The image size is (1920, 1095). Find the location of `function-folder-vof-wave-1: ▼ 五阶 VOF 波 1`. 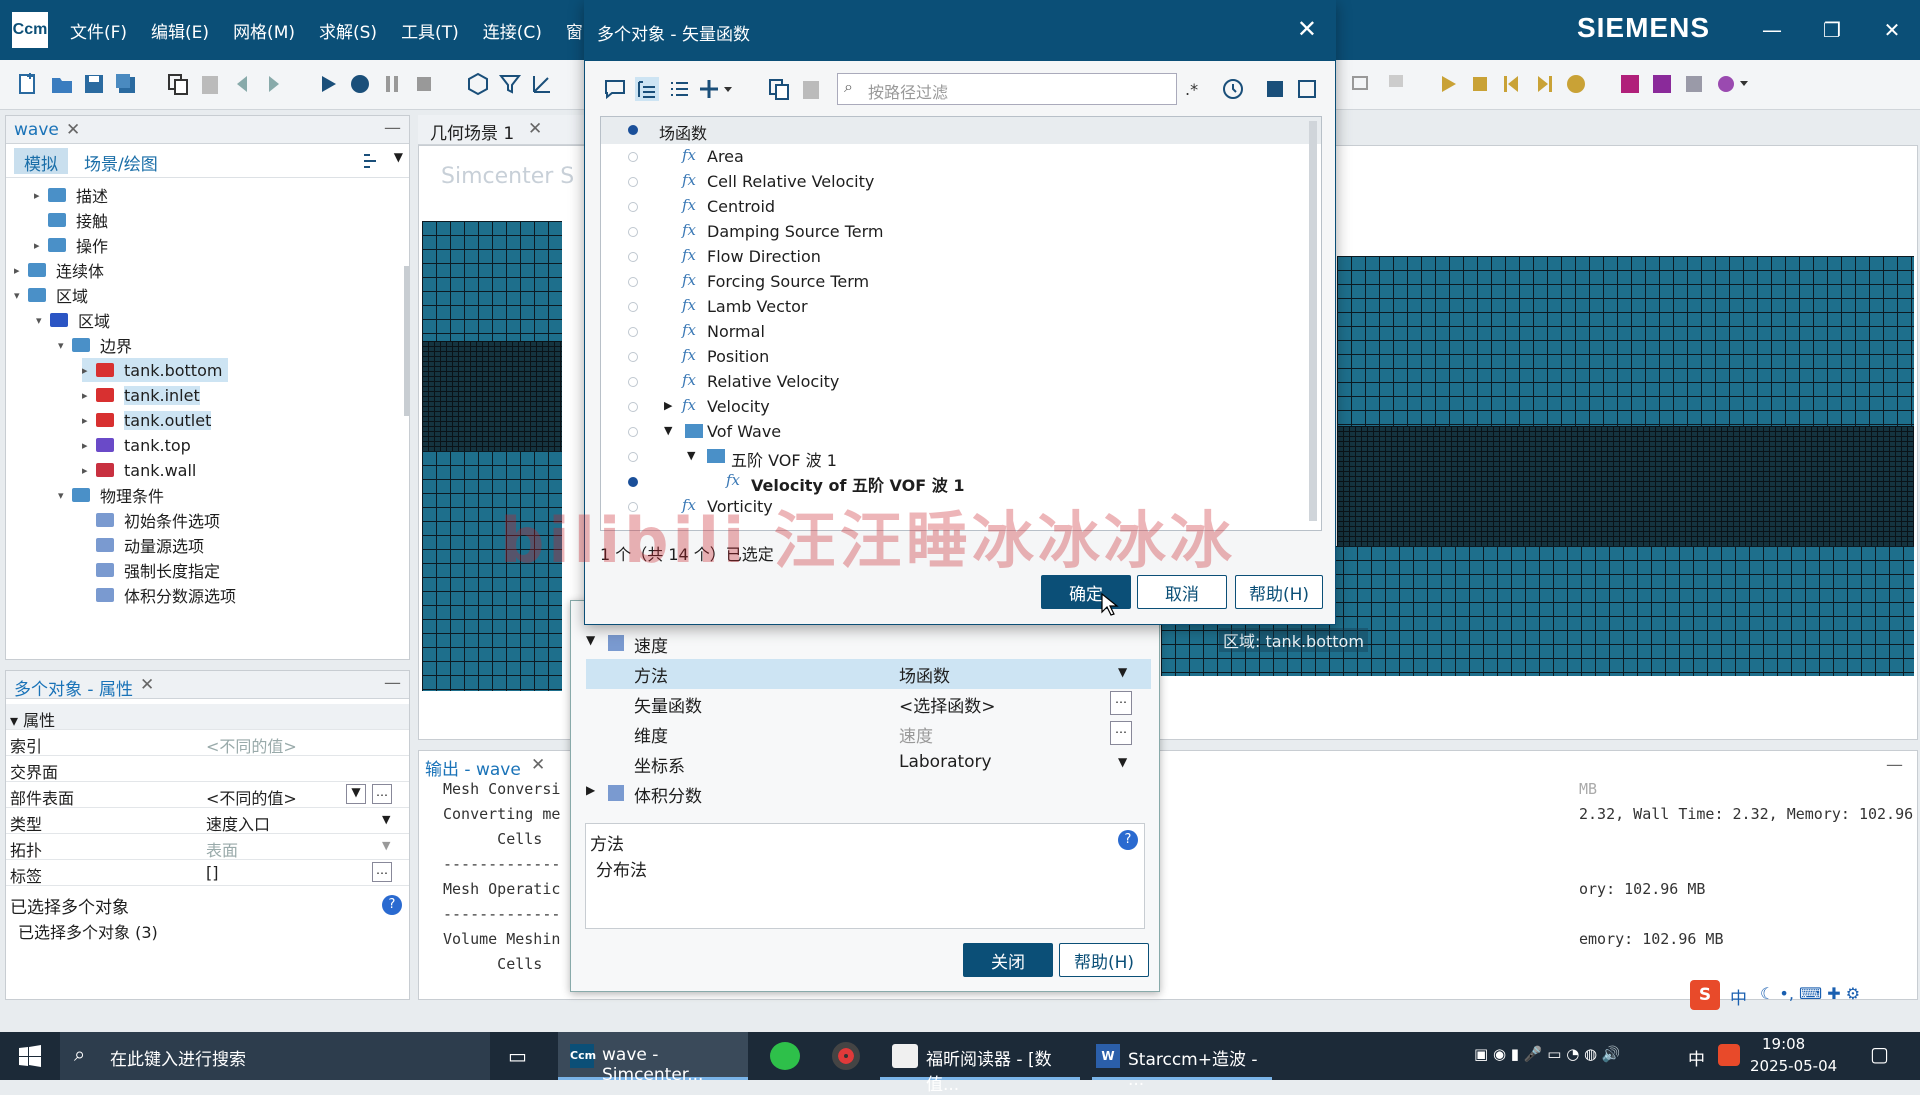

function-folder-vof-wave-1: ▼ 五阶 VOF 波 1 is located at coordinates (961, 457).